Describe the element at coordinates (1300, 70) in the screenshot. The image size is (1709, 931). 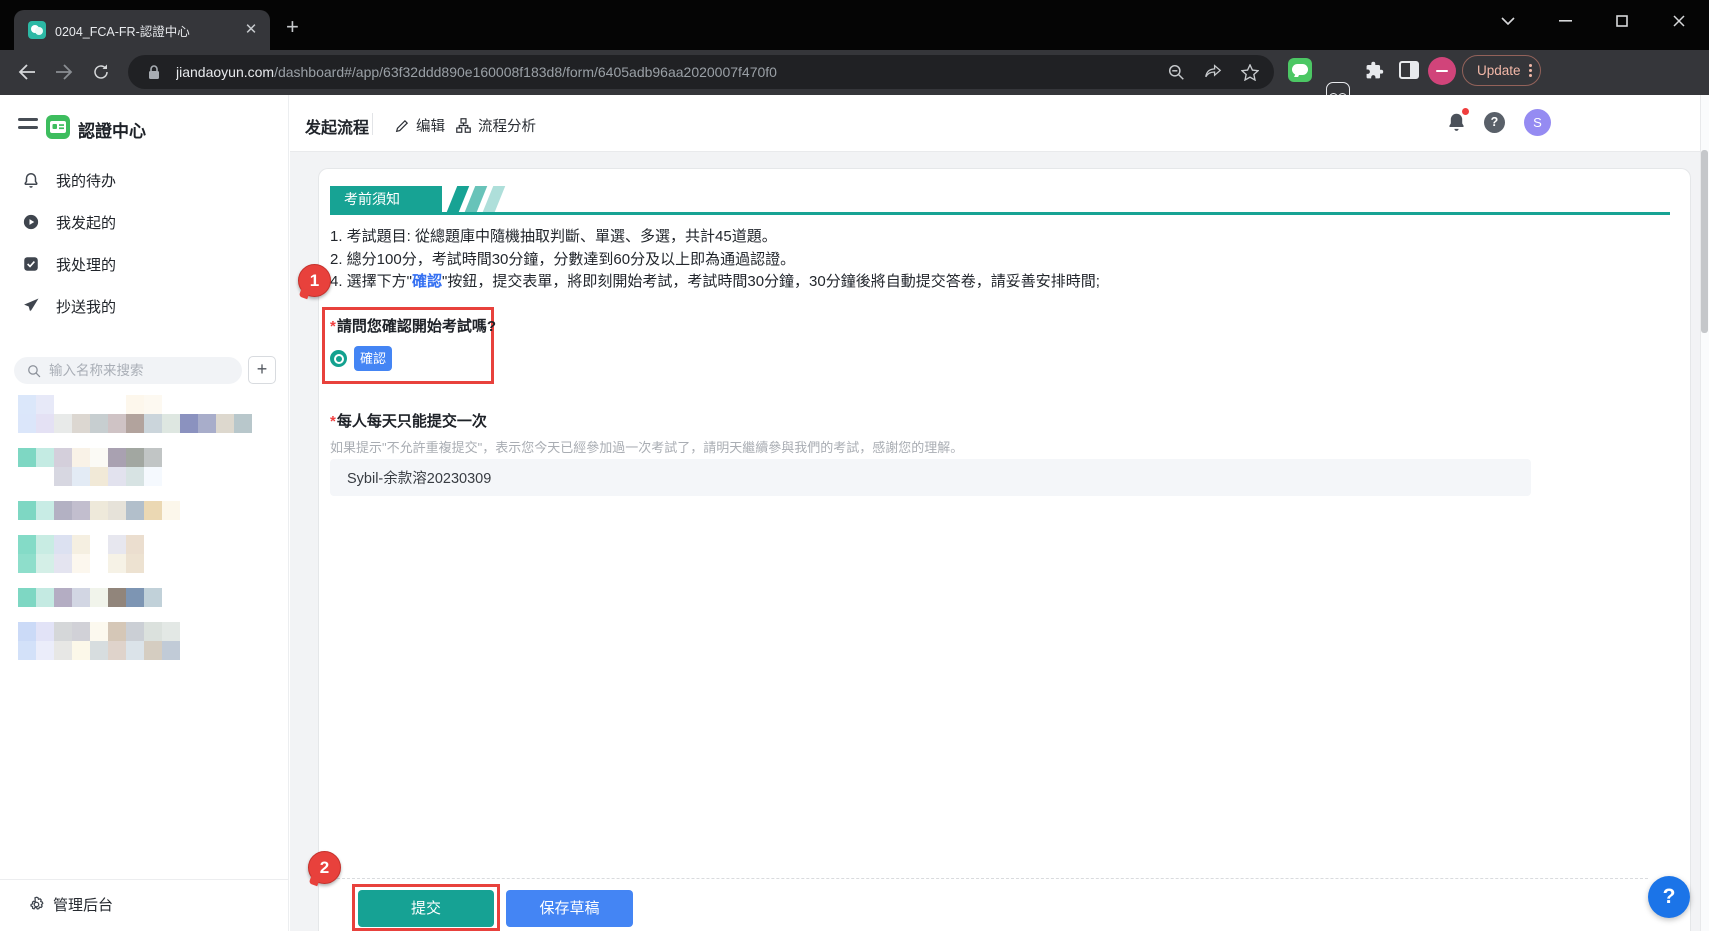
I see `line-extension-icon` at that location.